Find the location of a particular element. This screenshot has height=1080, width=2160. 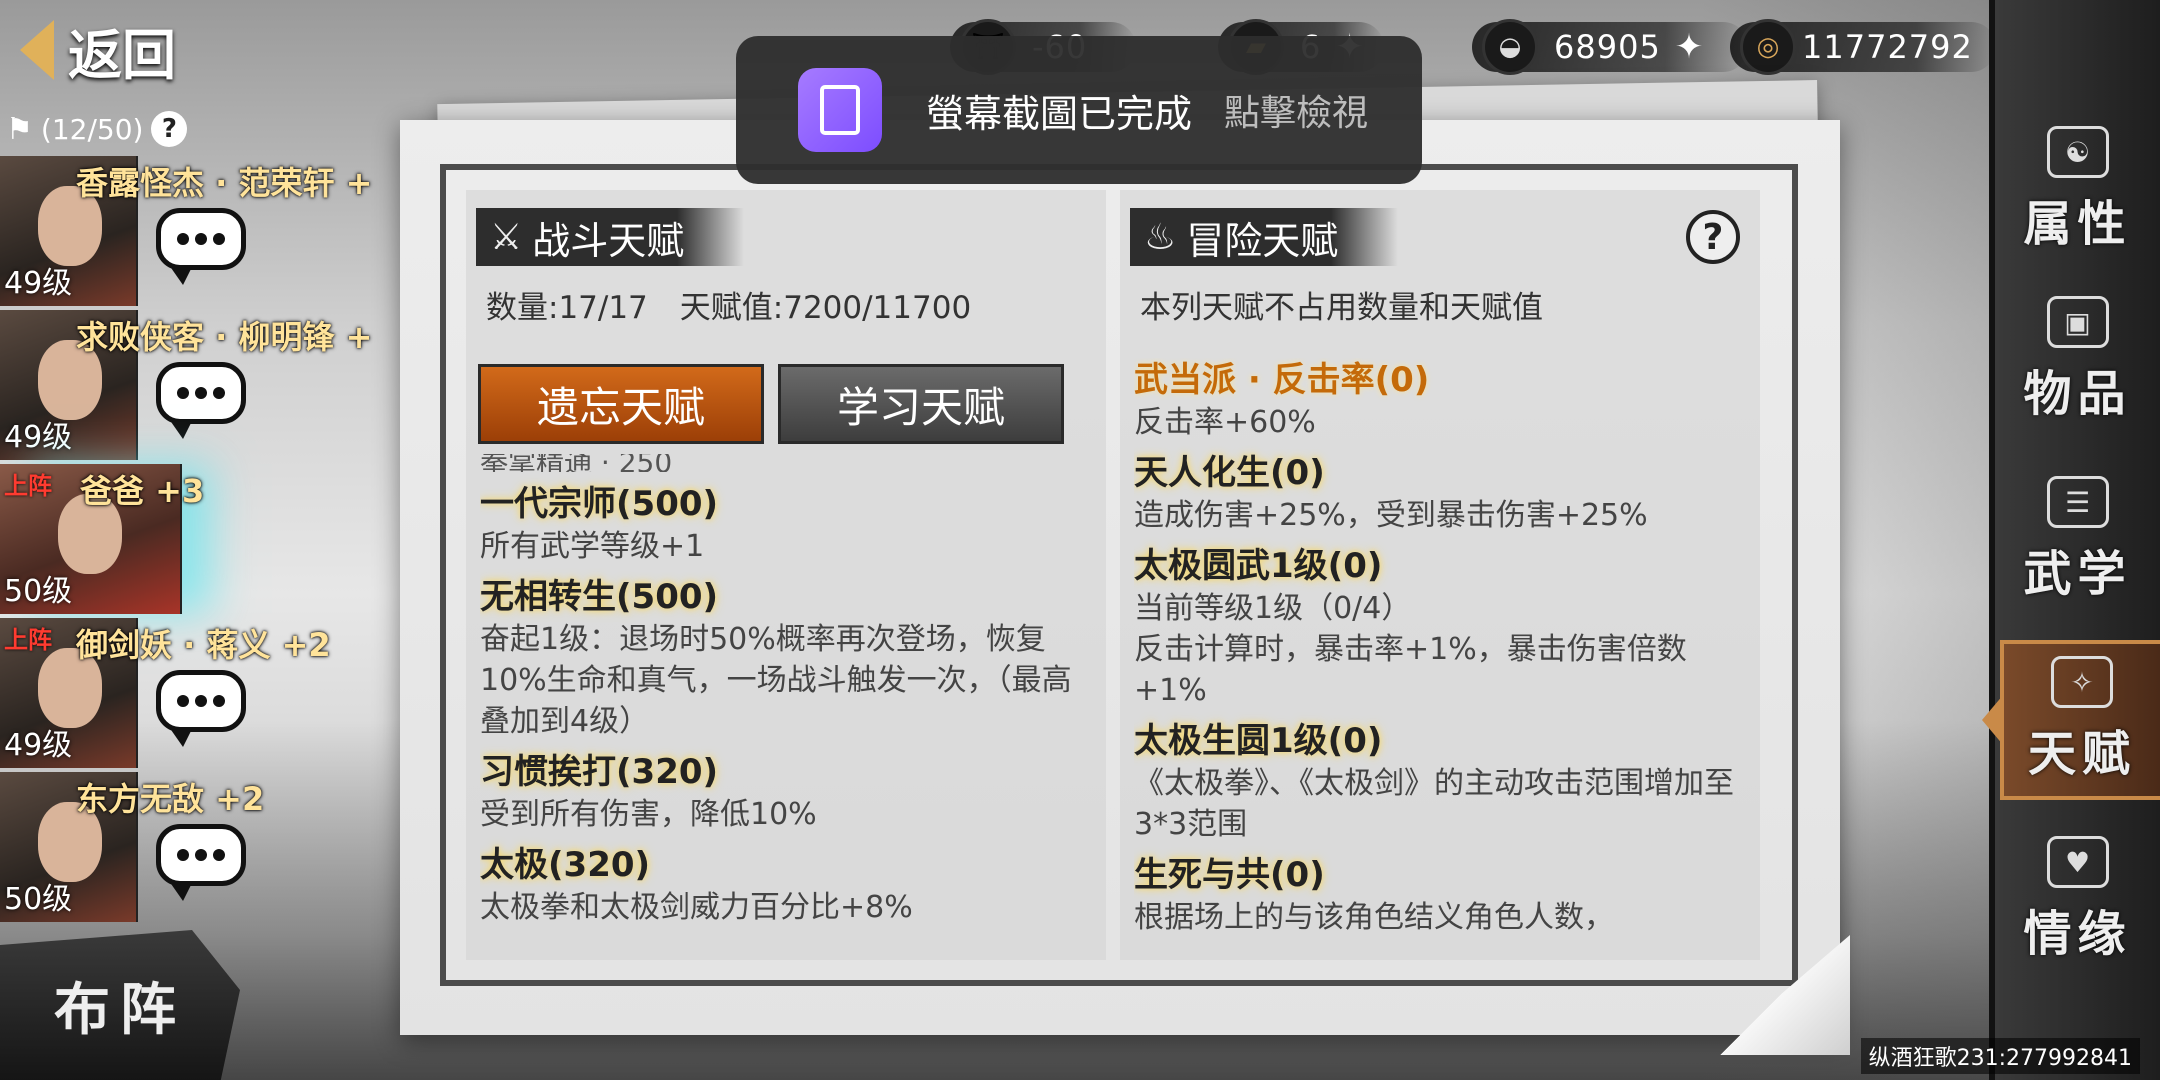

side-tab-label: 物品 is located at coordinates (2077, 394).